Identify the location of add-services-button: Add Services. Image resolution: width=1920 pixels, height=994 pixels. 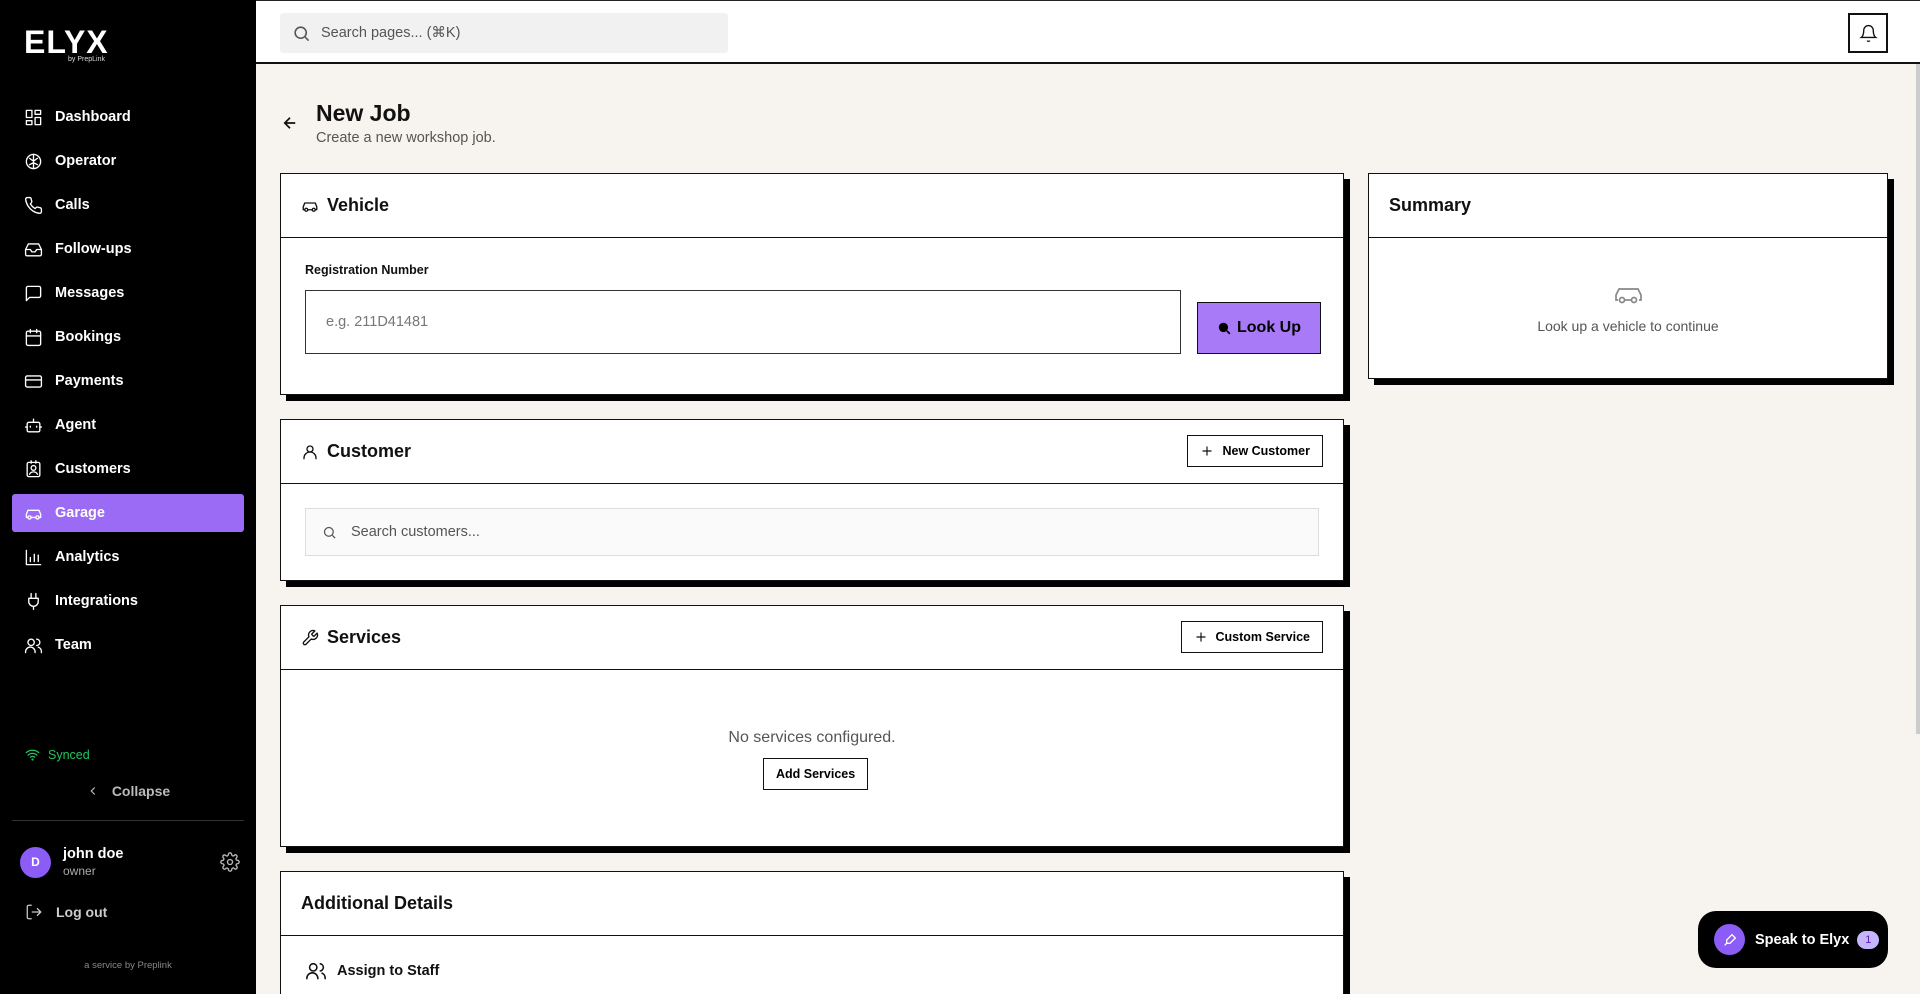
(816, 774).